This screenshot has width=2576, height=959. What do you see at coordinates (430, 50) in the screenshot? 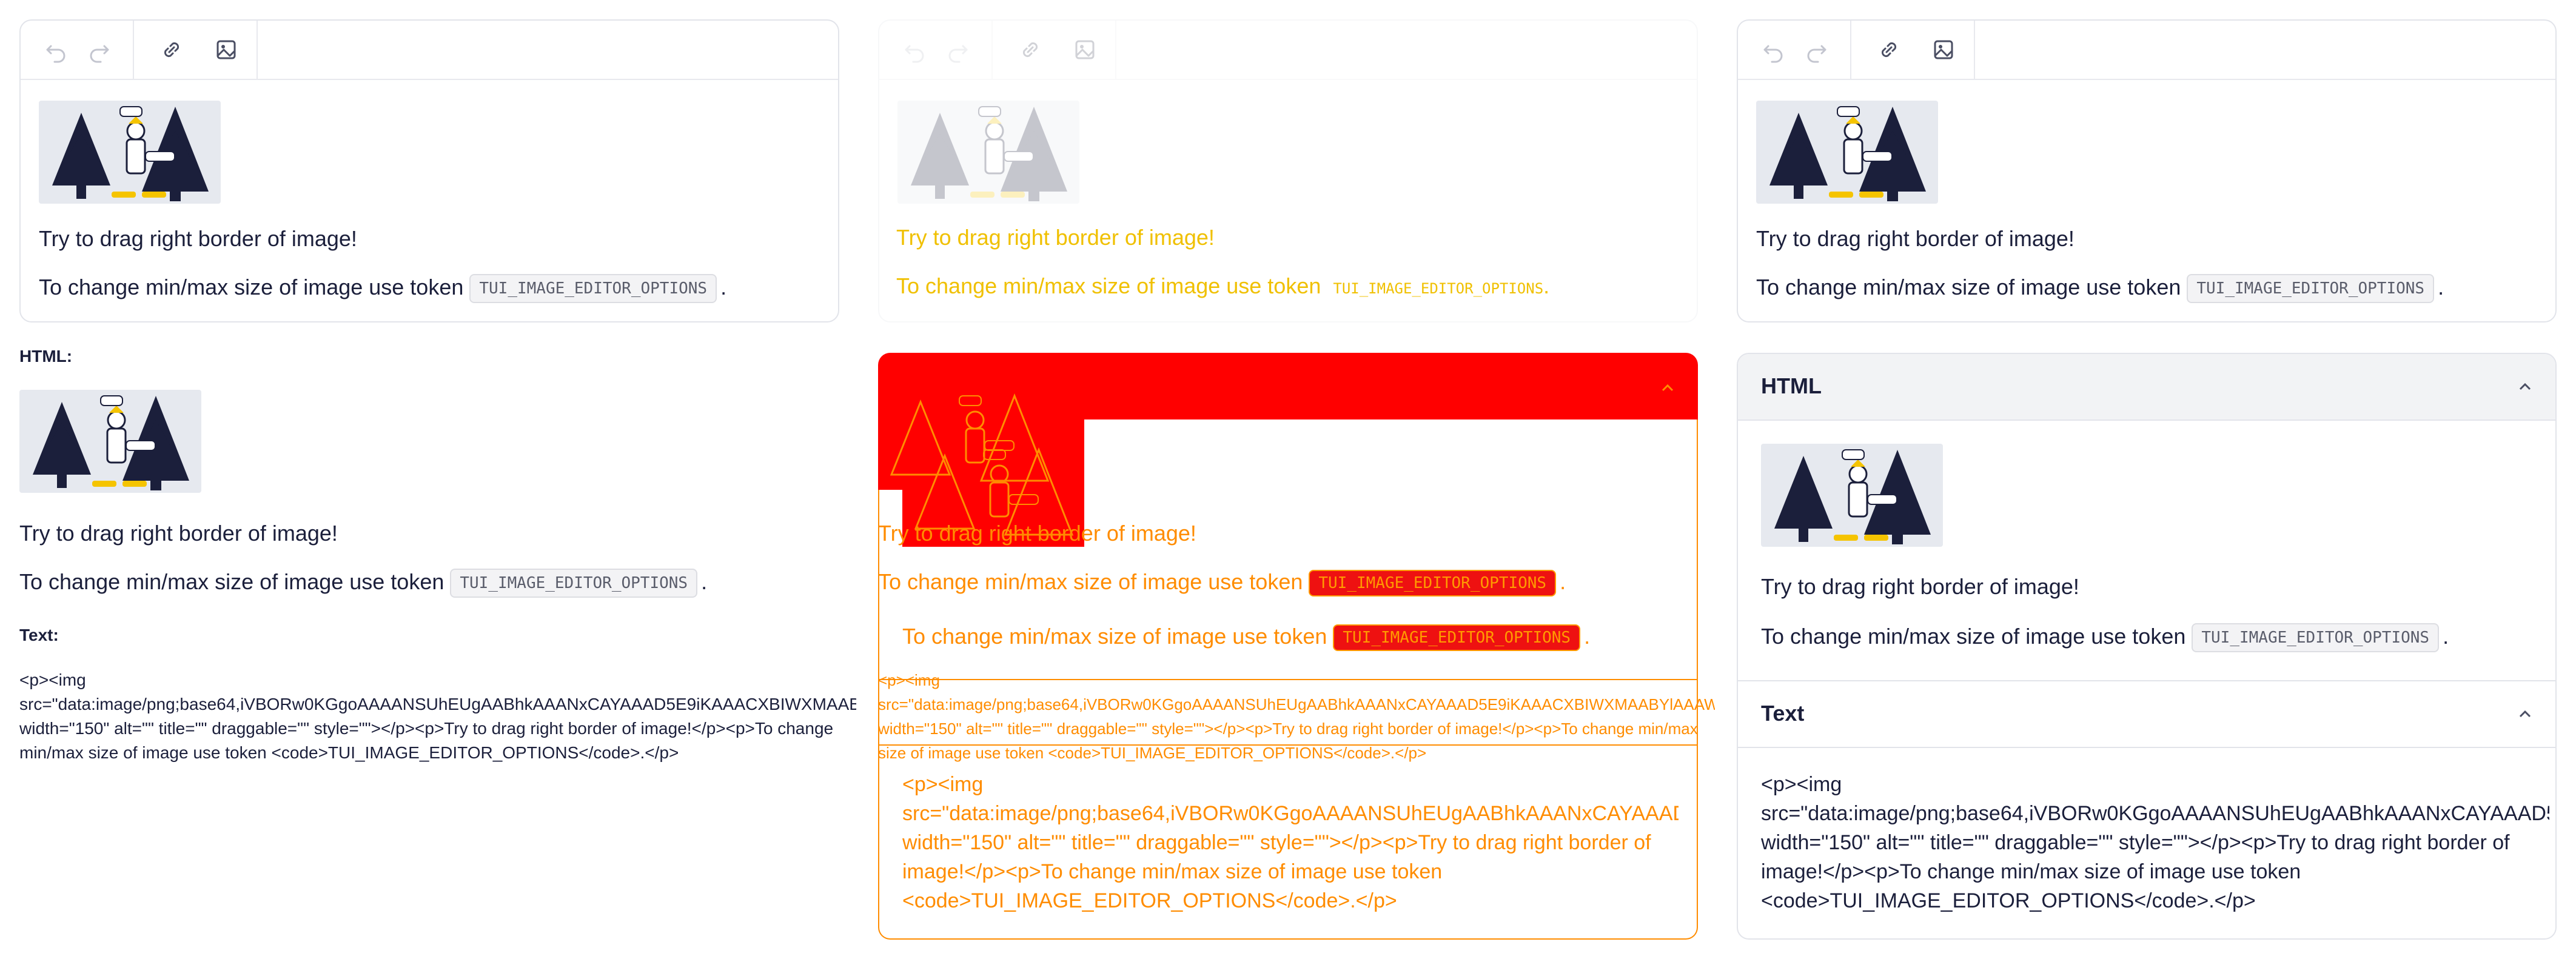
I see `editor-toolbar` at bounding box center [430, 50].